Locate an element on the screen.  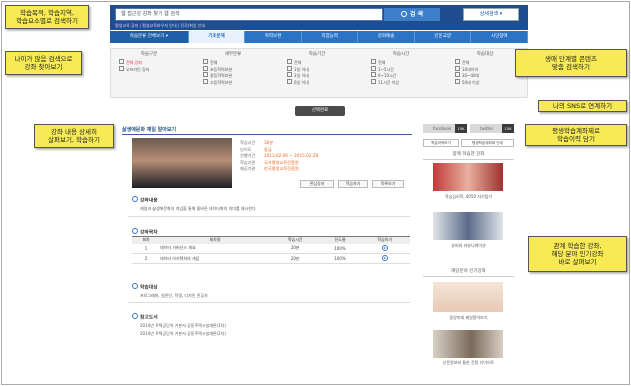
section-target: 학습대상 is located at coordinates (145, 287).